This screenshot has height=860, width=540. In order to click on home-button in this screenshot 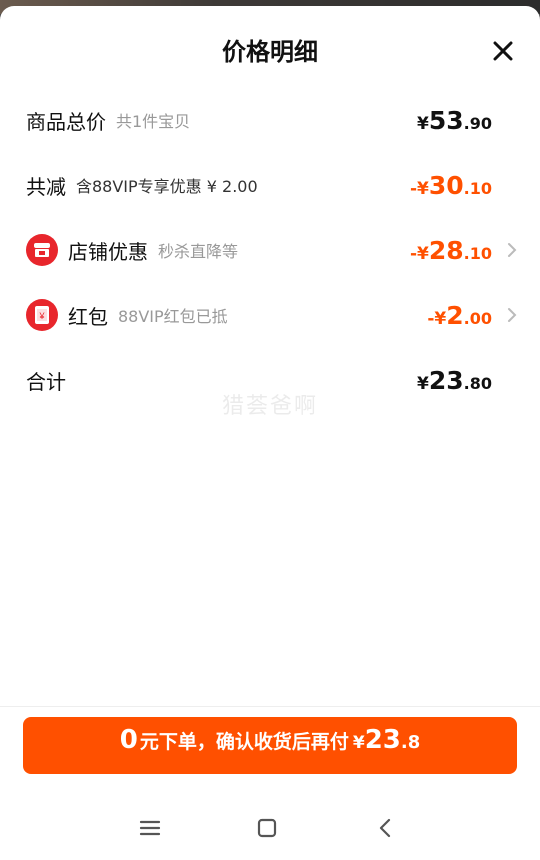, I will do `click(267, 828)`.